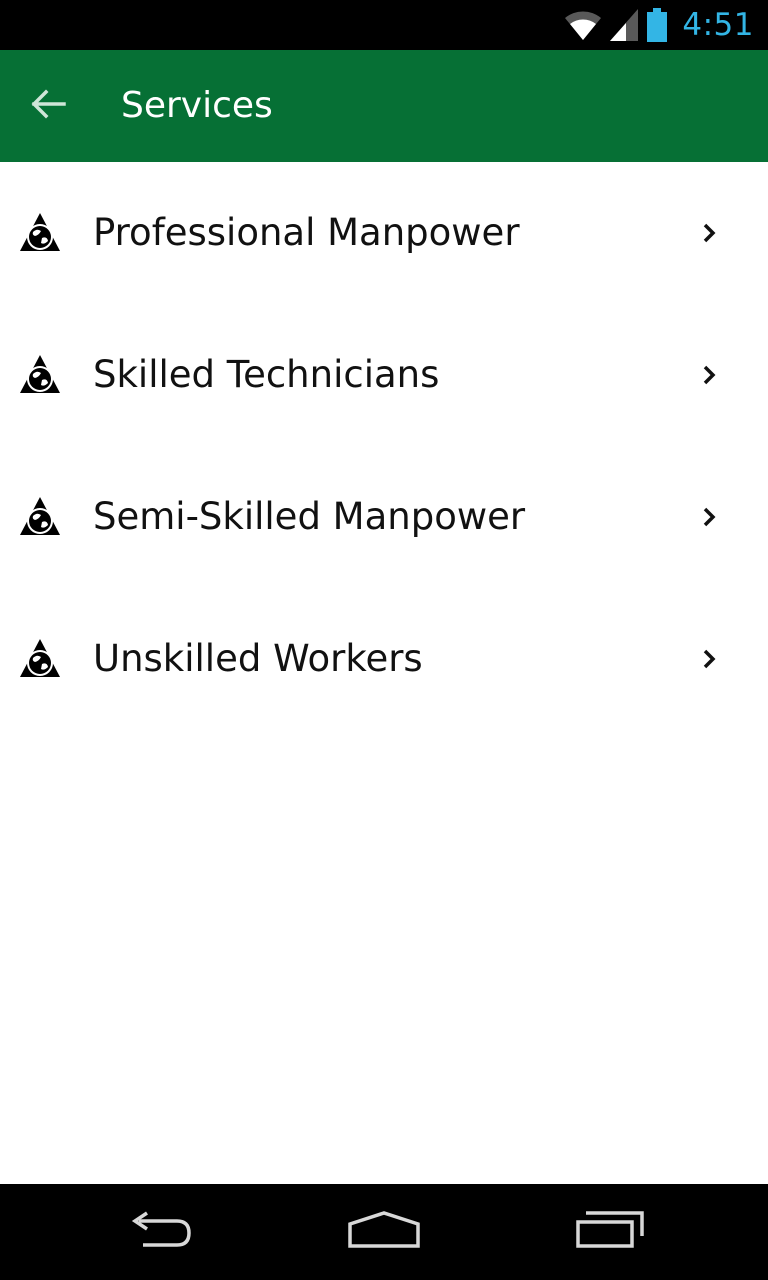  What do you see at coordinates (306, 232) in the screenshot?
I see `service-label: Professional Manpower` at bounding box center [306, 232].